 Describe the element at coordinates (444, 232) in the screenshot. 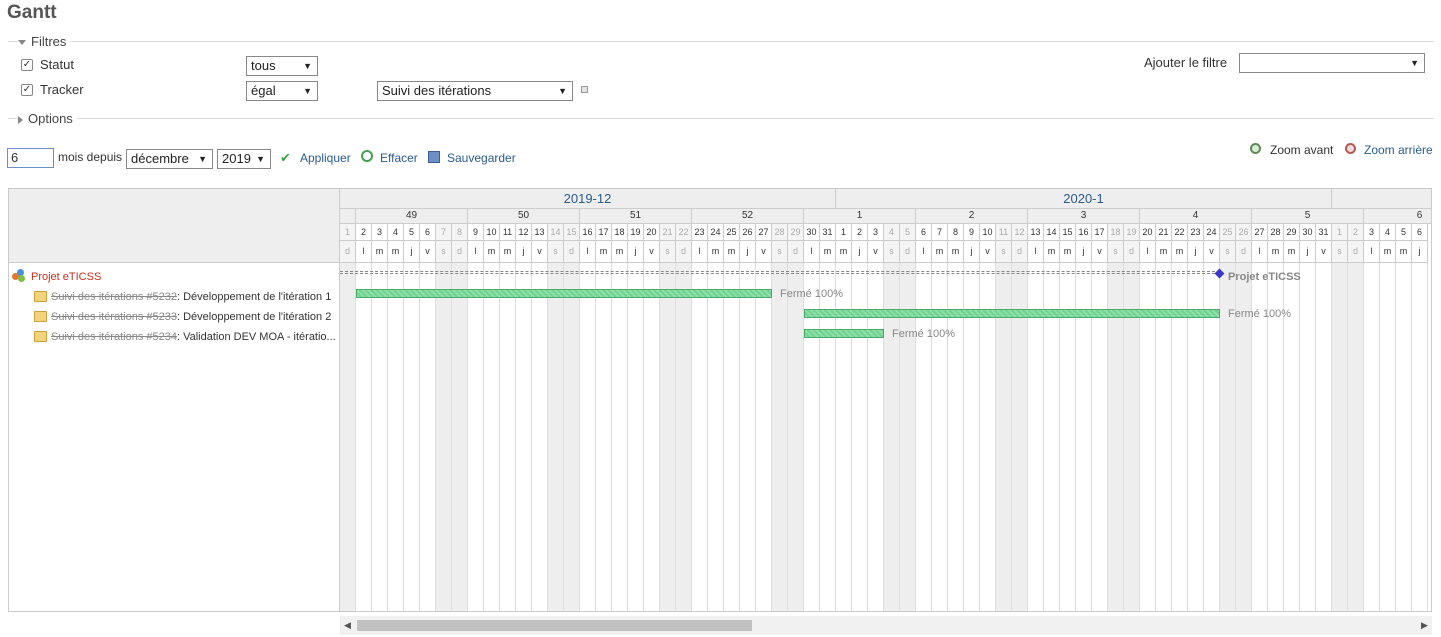

I see `day-number: 7` at that location.